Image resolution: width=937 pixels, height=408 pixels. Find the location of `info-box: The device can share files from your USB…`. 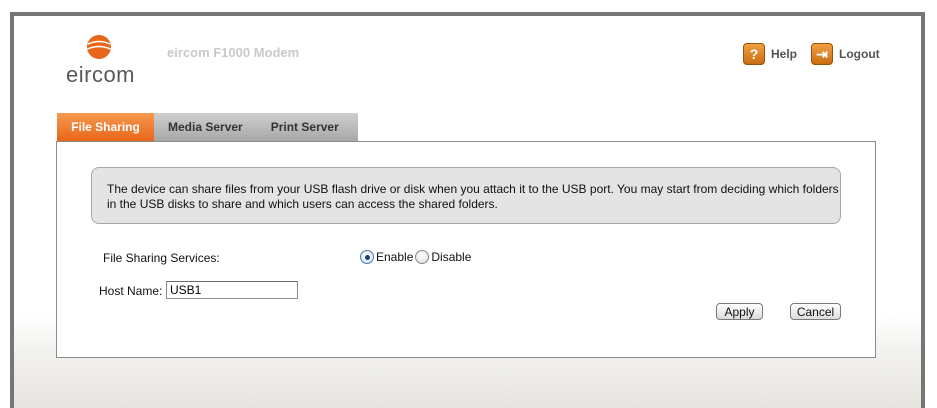

info-box: The device can share files from your USB… is located at coordinates (466, 195).